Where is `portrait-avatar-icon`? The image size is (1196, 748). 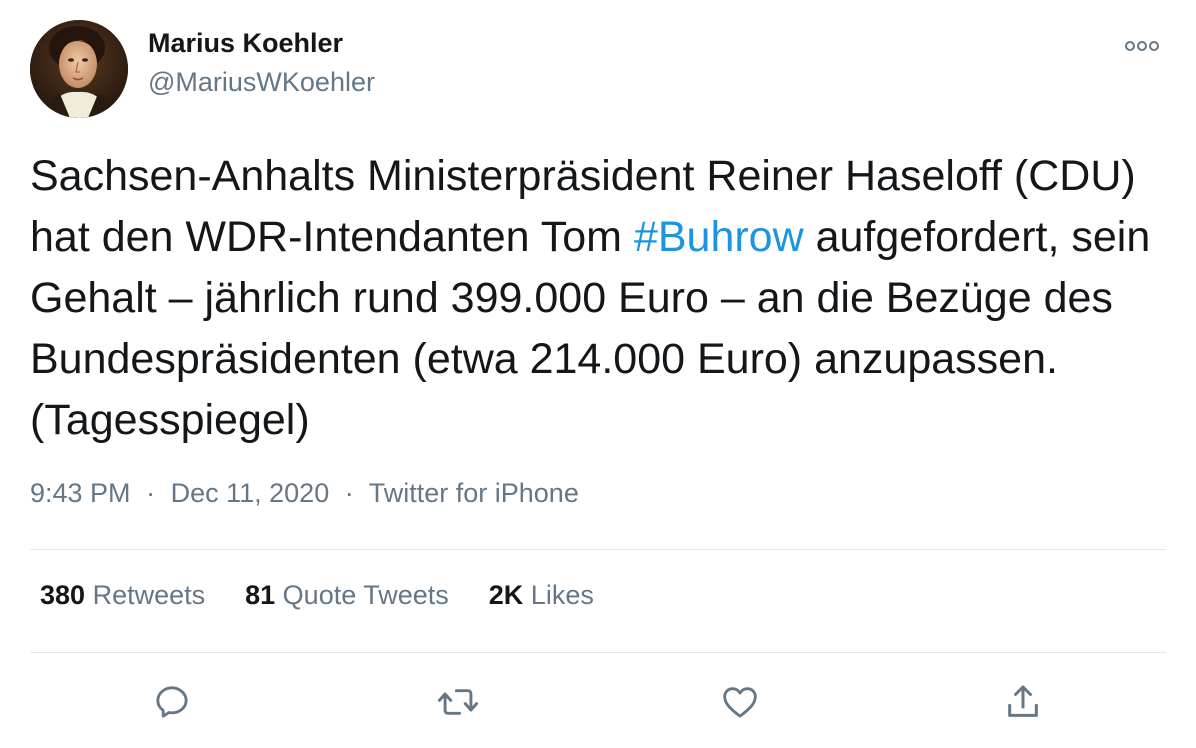 portrait-avatar-icon is located at coordinates (79, 69).